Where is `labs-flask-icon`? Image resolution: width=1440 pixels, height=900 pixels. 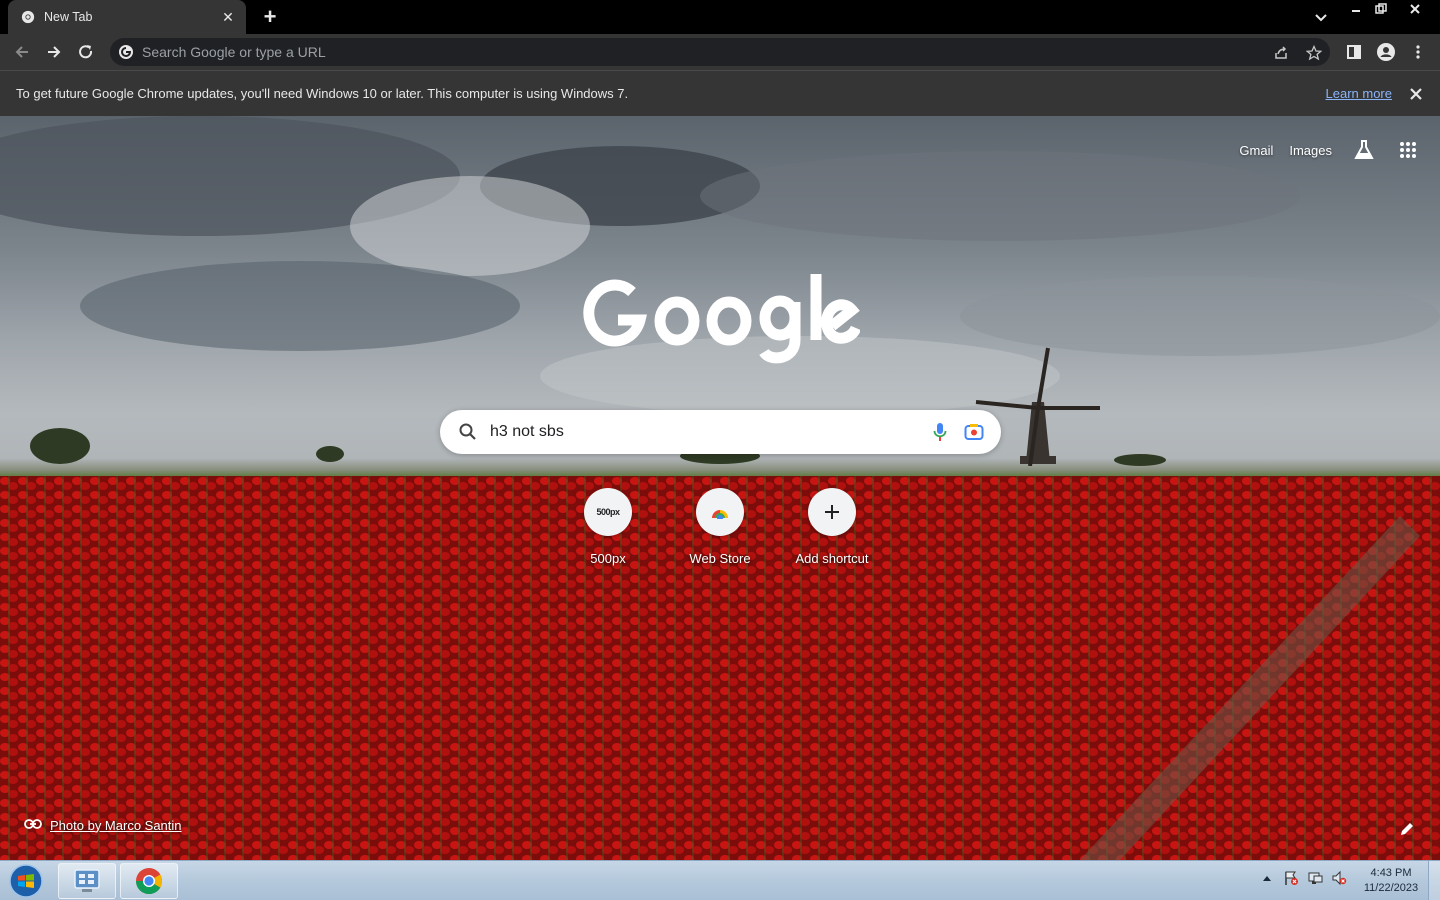
labs-flask-icon is located at coordinates (1364, 150).